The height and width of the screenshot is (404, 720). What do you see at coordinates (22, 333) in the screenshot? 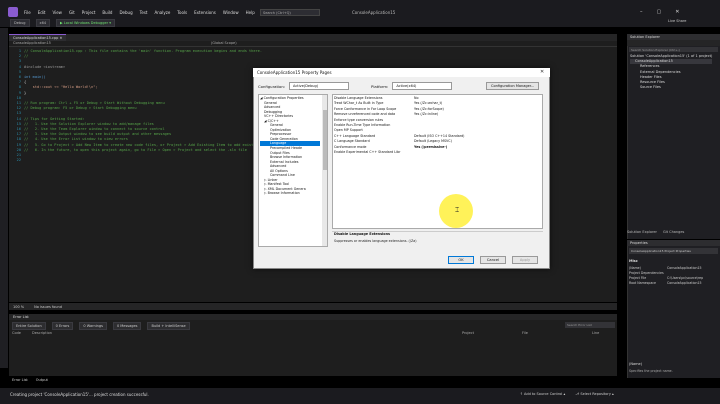
I see `column-header: Code` at bounding box center [22, 333].